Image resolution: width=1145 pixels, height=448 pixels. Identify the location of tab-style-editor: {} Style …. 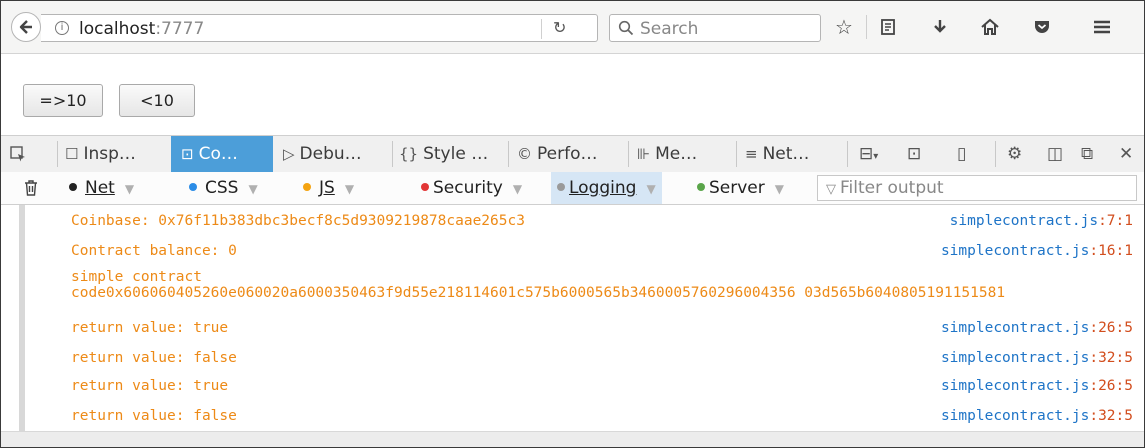
(453, 154).